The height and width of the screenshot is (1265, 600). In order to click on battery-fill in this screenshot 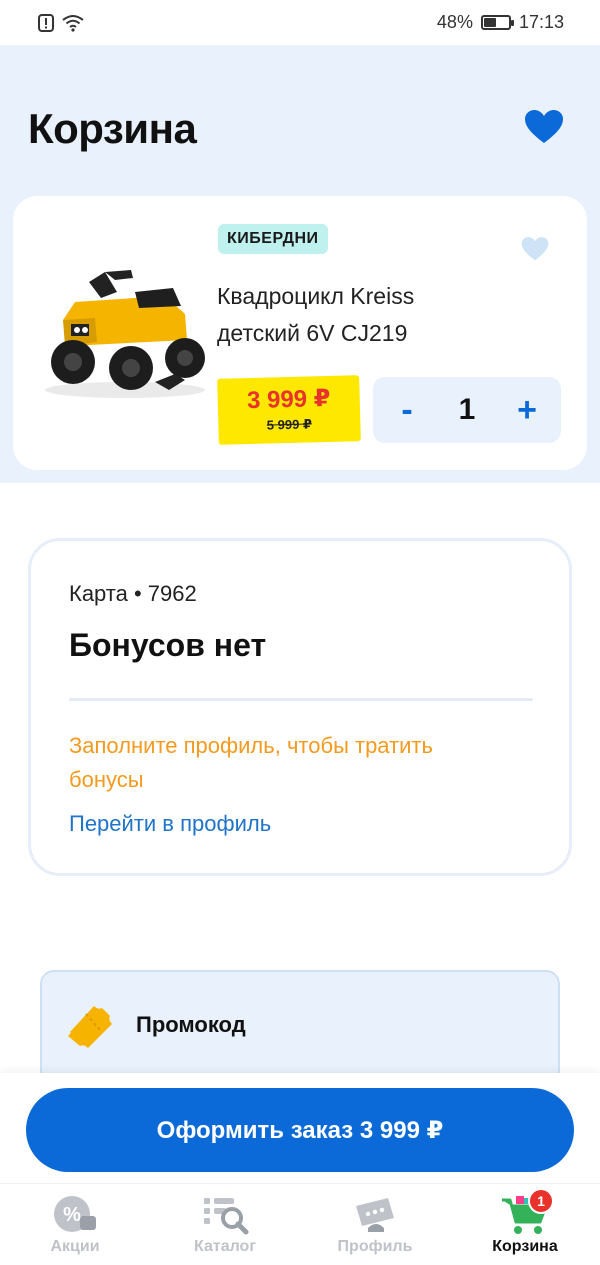, I will do `click(490, 22)`.